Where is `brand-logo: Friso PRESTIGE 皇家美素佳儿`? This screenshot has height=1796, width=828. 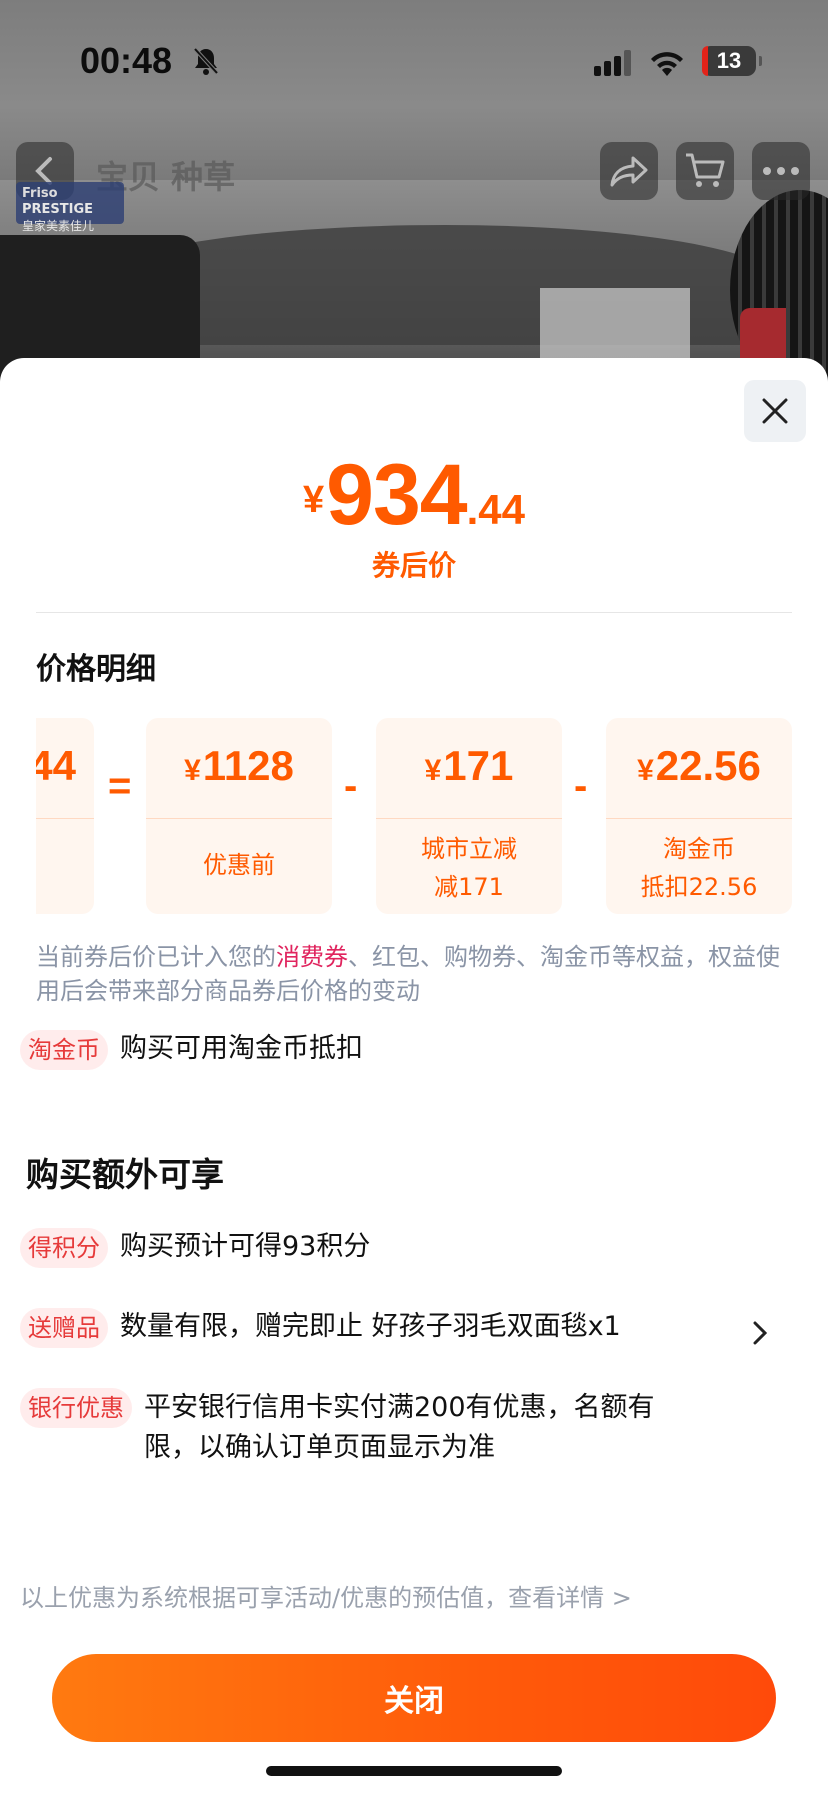
brand-logo: Friso PRESTIGE 皇家美素佳儿 is located at coordinates (70, 207).